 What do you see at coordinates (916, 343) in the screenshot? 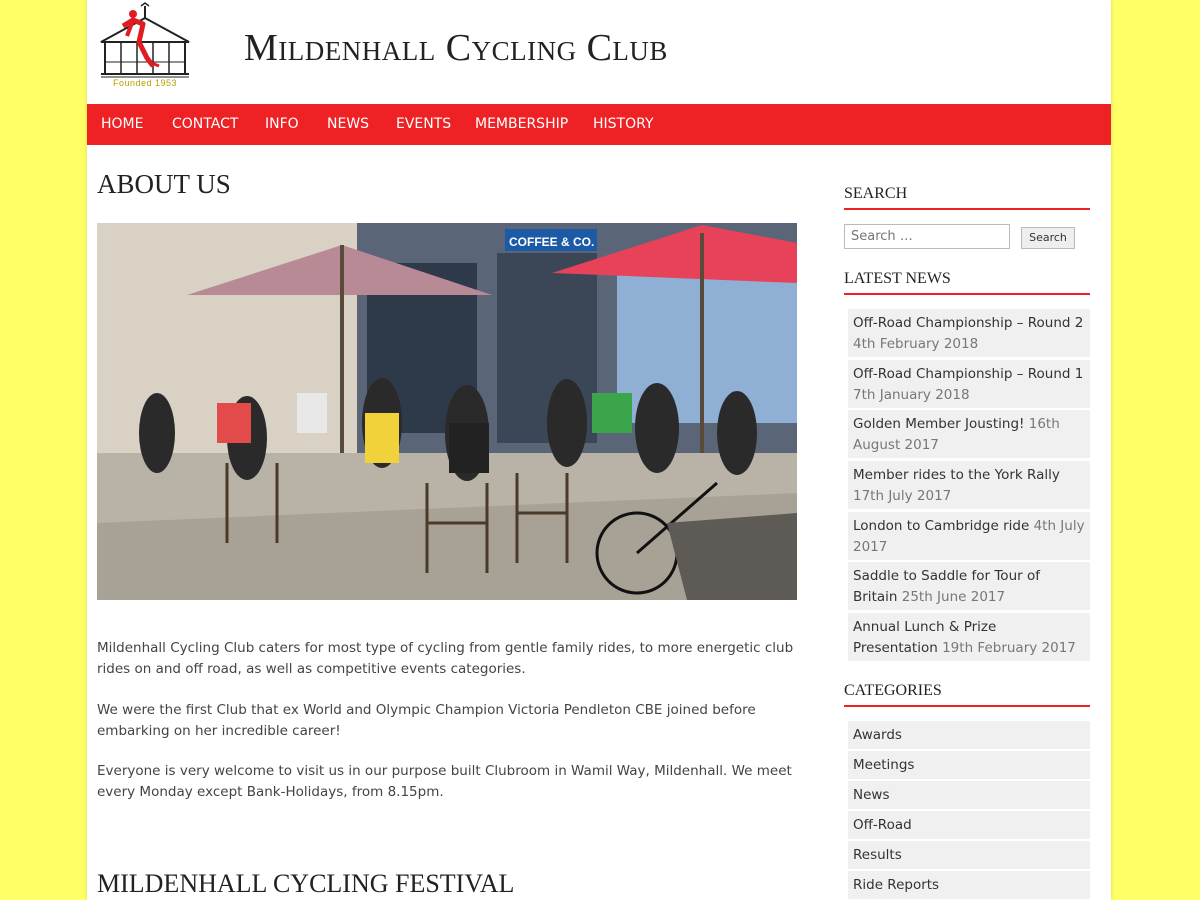
I see `news-item-date: 4th February 2018` at bounding box center [916, 343].